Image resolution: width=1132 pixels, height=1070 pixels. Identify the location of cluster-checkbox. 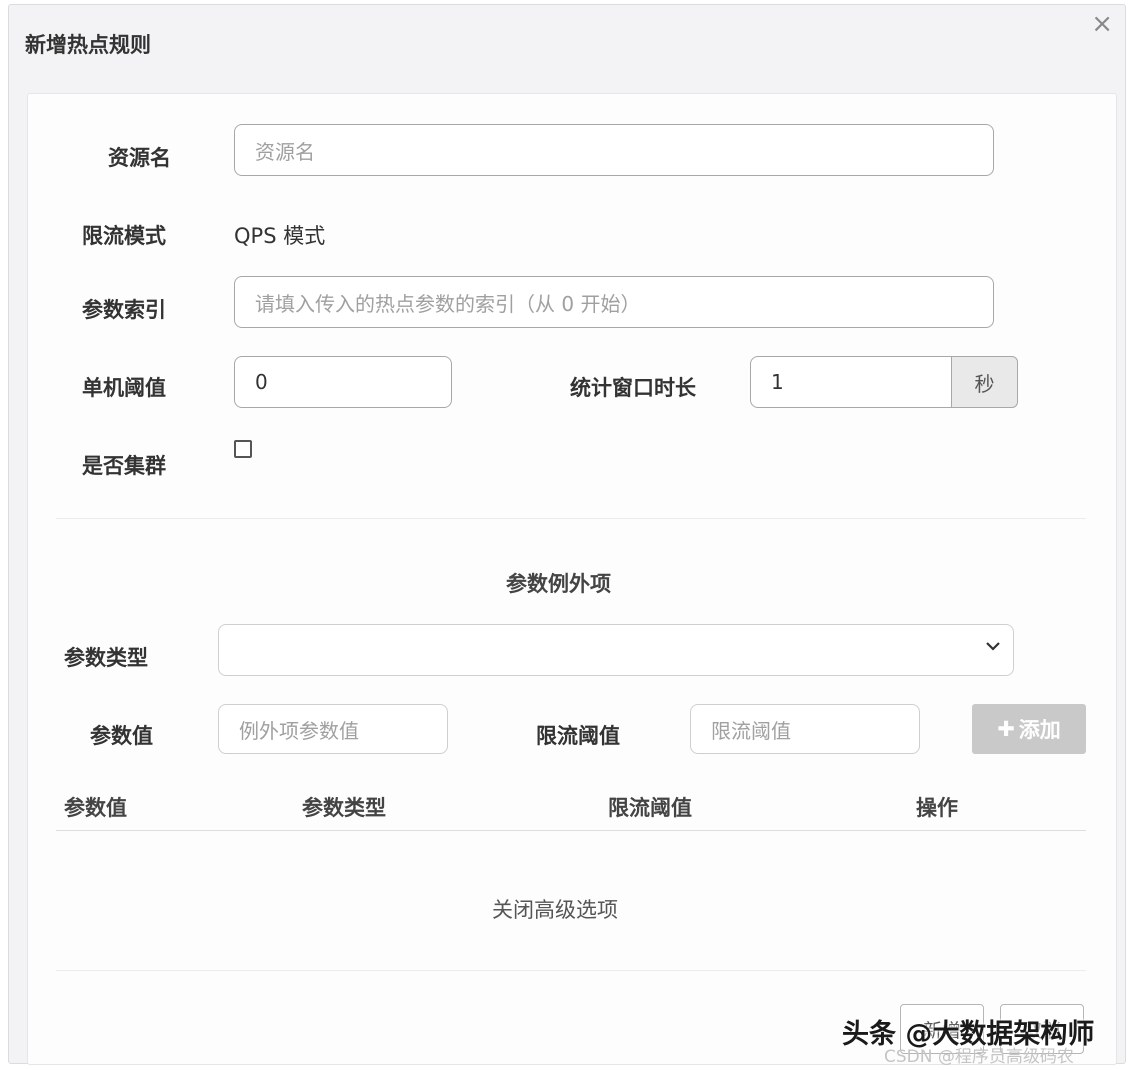
(243, 449).